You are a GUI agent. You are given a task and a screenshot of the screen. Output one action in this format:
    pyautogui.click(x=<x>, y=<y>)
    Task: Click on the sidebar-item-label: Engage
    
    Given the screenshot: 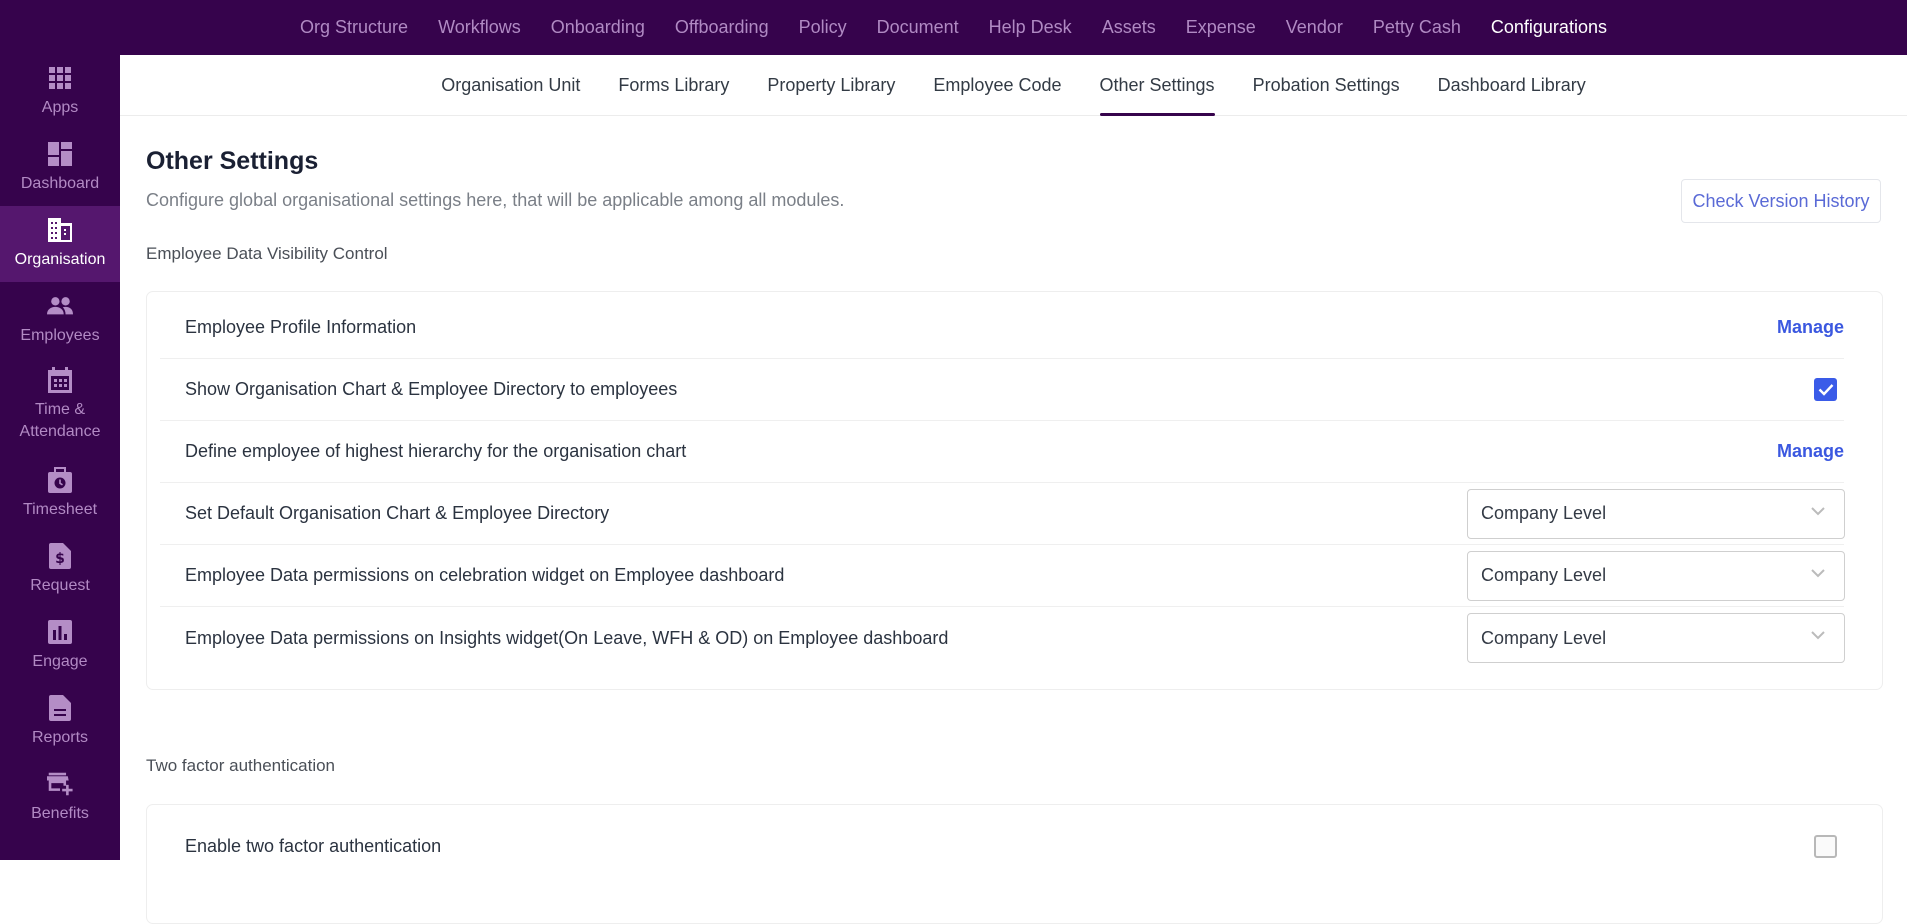 What is the action you would take?
    pyautogui.click(x=60, y=661)
    